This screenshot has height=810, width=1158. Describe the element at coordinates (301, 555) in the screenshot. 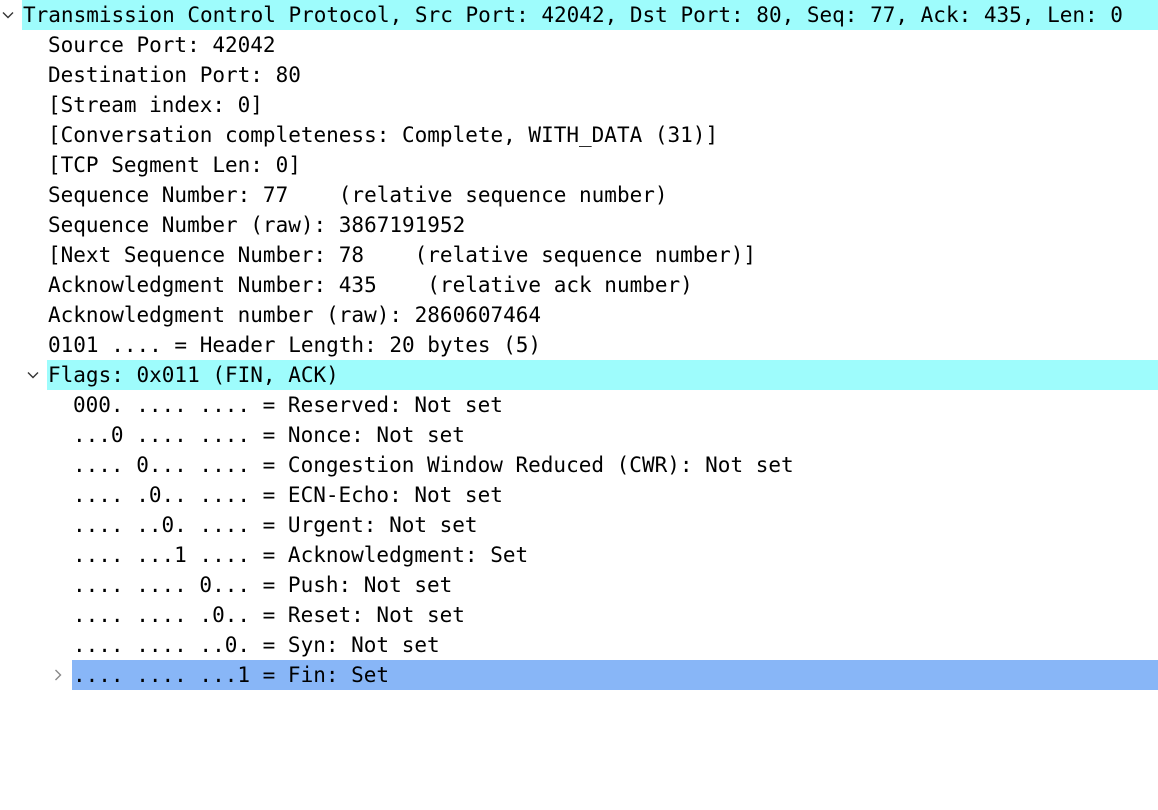

I see `flag-label: .... ...1 .... = Acknowledgment: Set` at that location.